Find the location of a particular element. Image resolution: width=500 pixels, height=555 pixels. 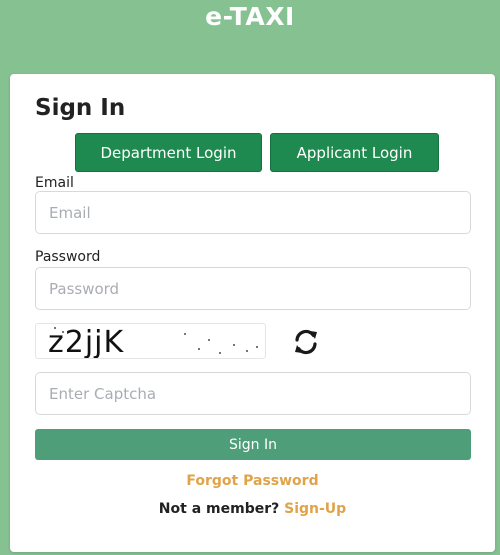

refresh-icon is located at coordinates (306, 342).